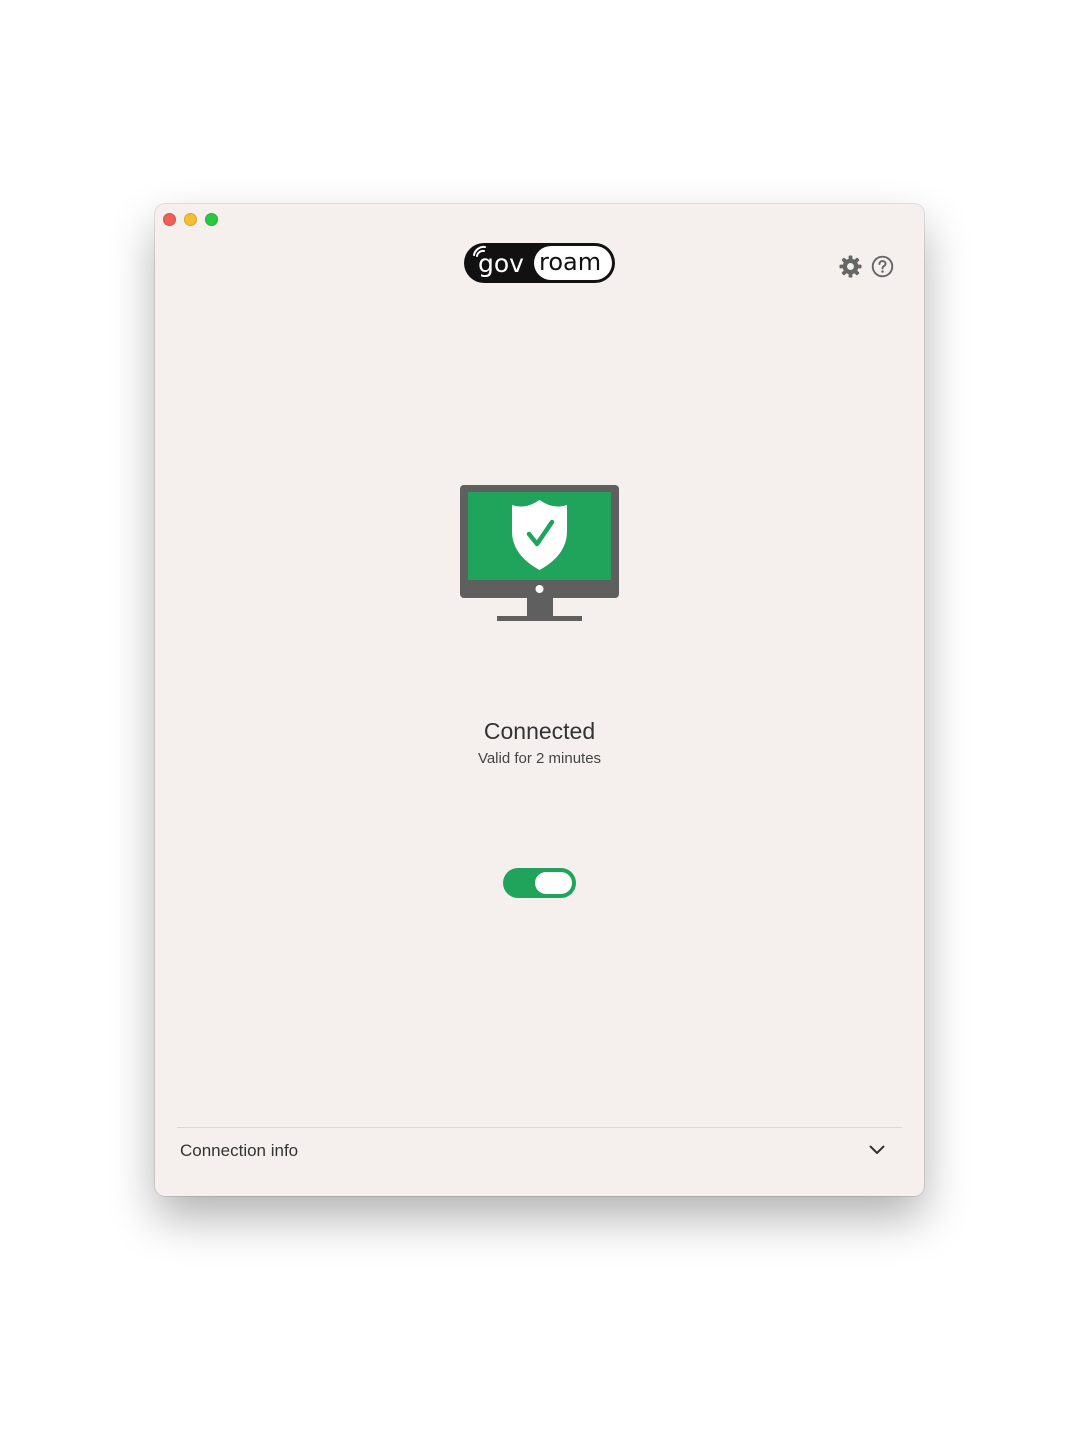 Image resolution: width=1079 pixels, height=1440 pixels. What do you see at coordinates (570, 262) in the screenshot?
I see `logo-text-roam: roam` at bounding box center [570, 262].